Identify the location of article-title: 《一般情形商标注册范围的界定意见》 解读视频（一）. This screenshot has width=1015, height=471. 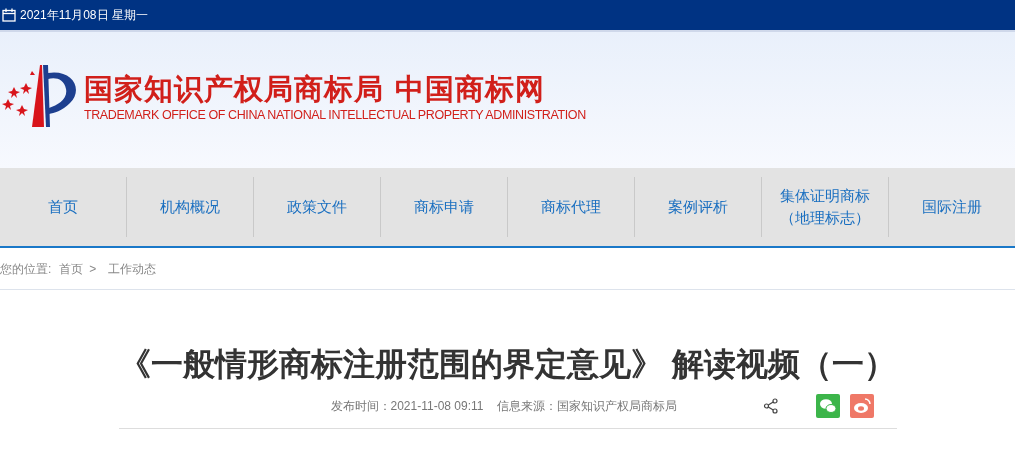
(507, 364).